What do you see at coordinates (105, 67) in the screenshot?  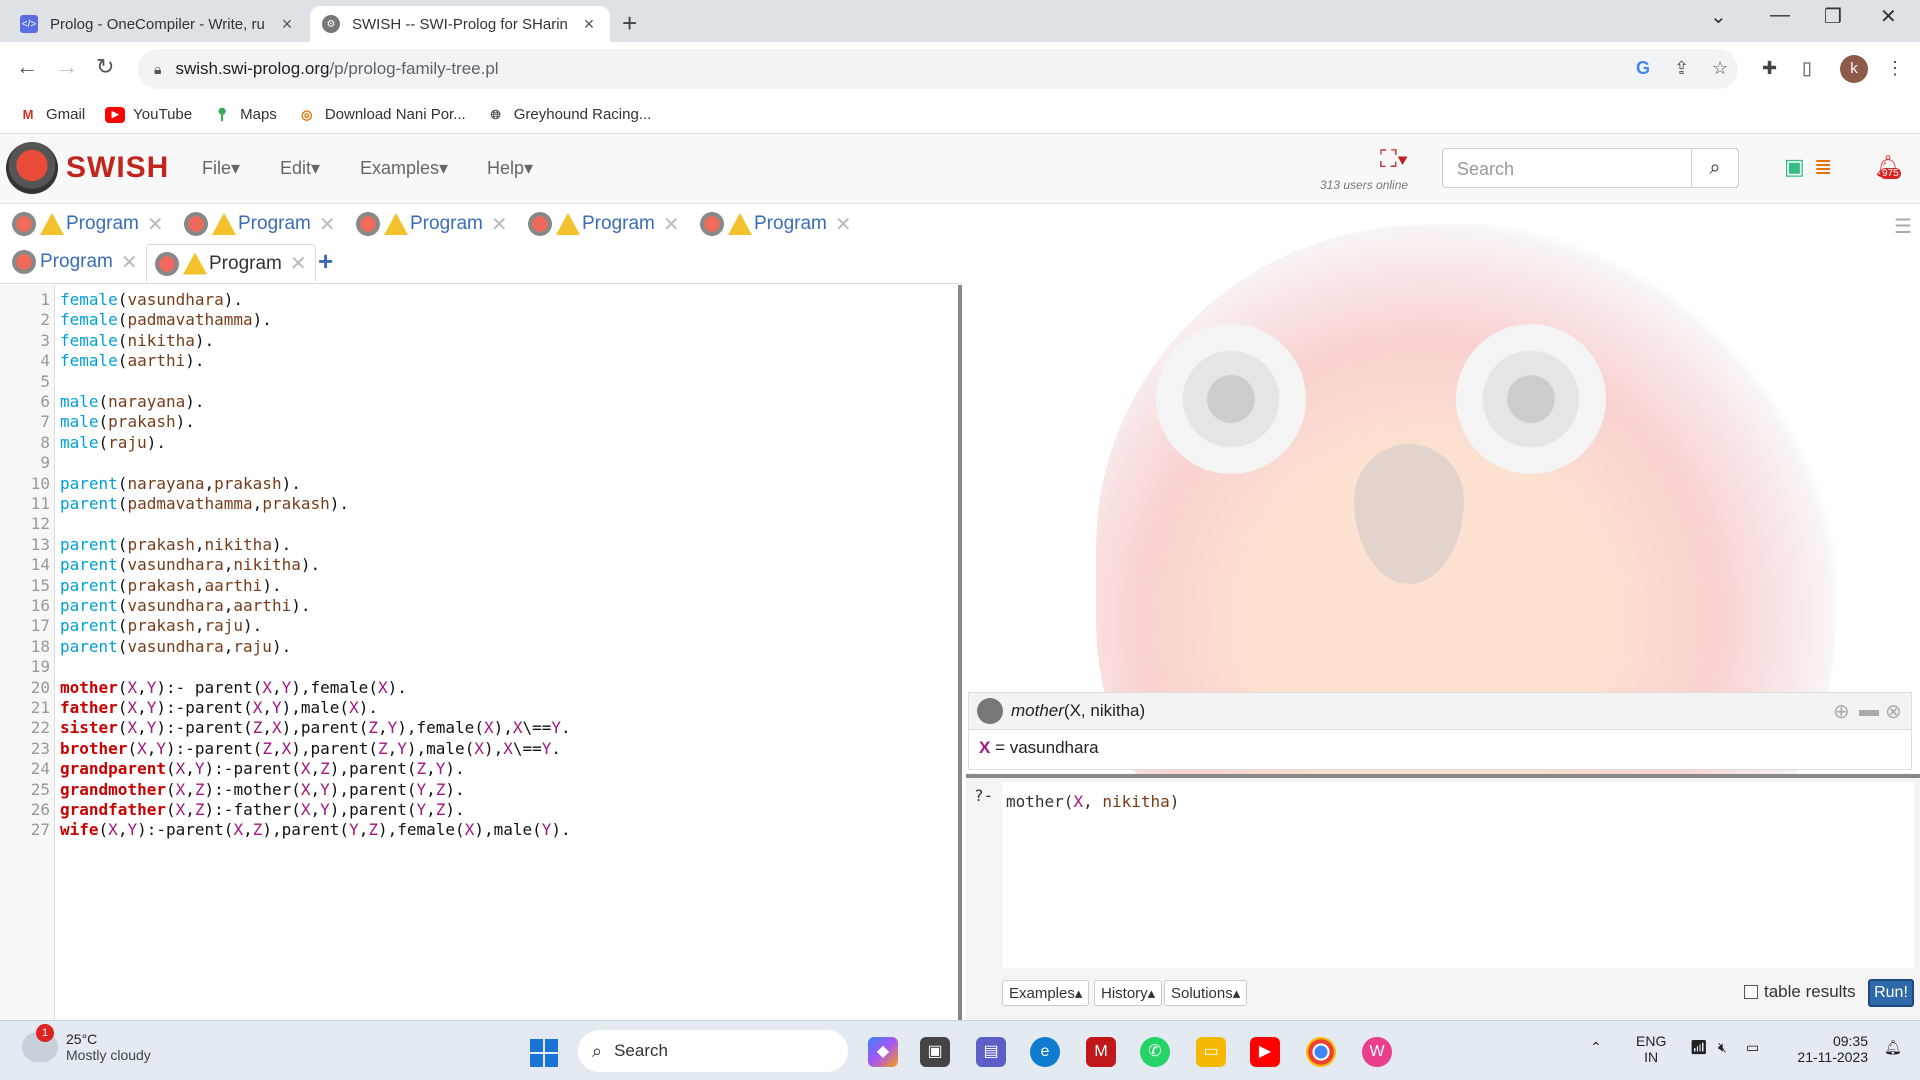 I see `reload-icon: ↻` at bounding box center [105, 67].